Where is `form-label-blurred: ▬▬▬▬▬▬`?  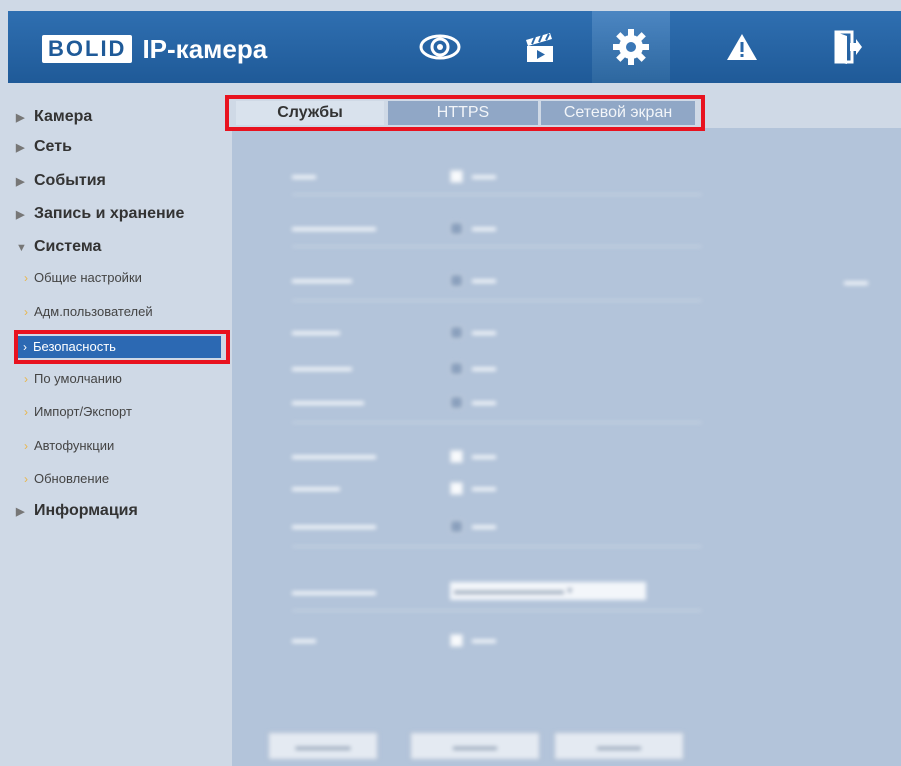 form-label-blurred: ▬▬▬▬▬▬ is located at coordinates (328, 401).